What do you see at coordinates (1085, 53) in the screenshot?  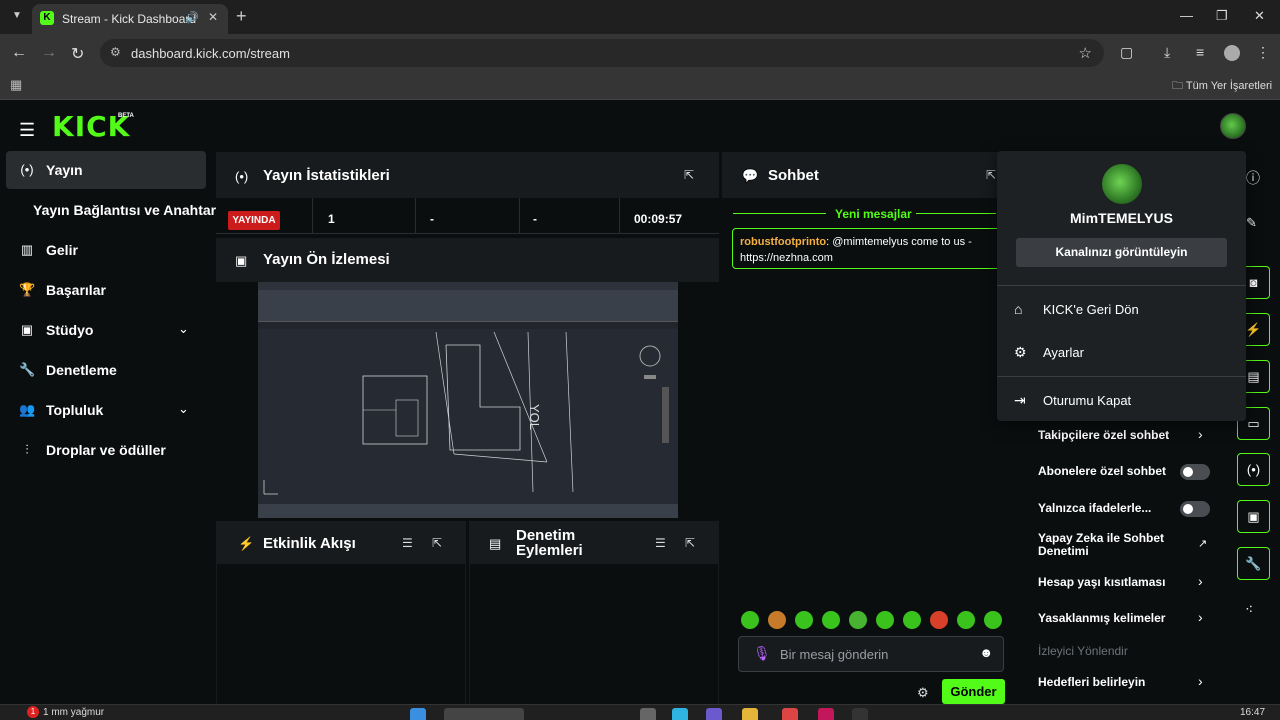 I see `bookmark-star-icon: ☆` at bounding box center [1085, 53].